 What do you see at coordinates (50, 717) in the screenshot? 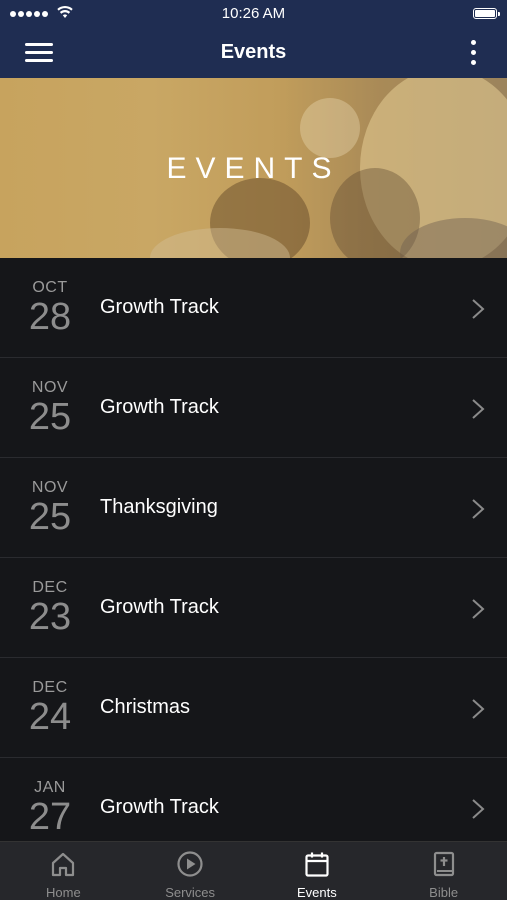
I see `event-day: 24` at bounding box center [50, 717].